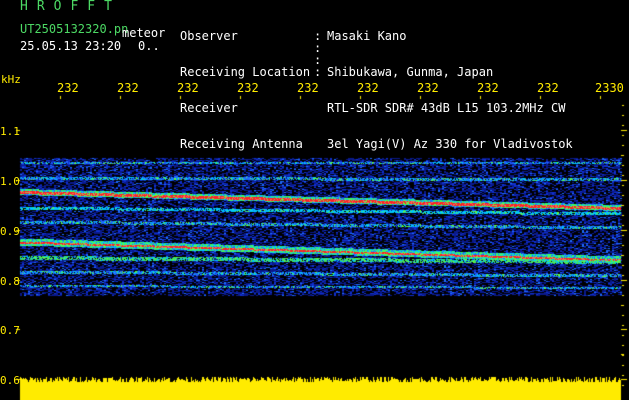 This screenshot has height=400, width=629. What do you see at coordinates (245, 72) in the screenshot?
I see `location-label: Receiving Location` at bounding box center [245, 72].